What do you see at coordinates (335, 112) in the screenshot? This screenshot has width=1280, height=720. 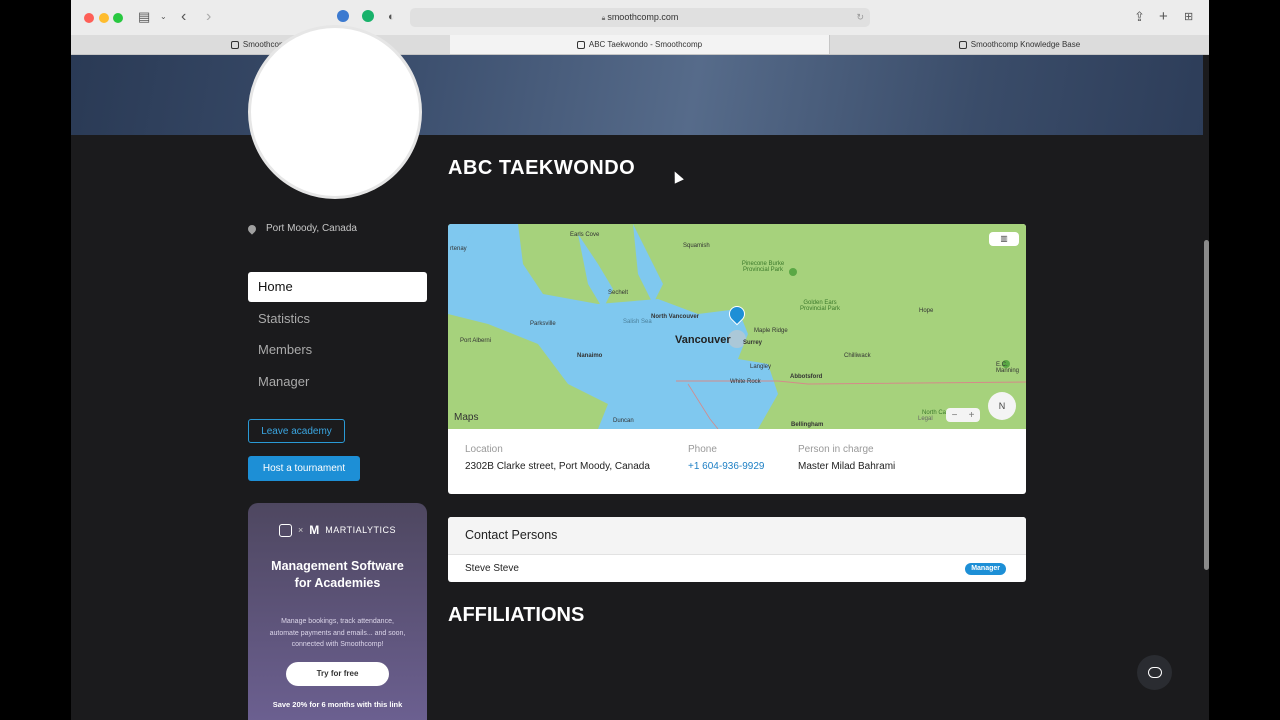 I see `academy-avatar` at bounding box center [335, 112].